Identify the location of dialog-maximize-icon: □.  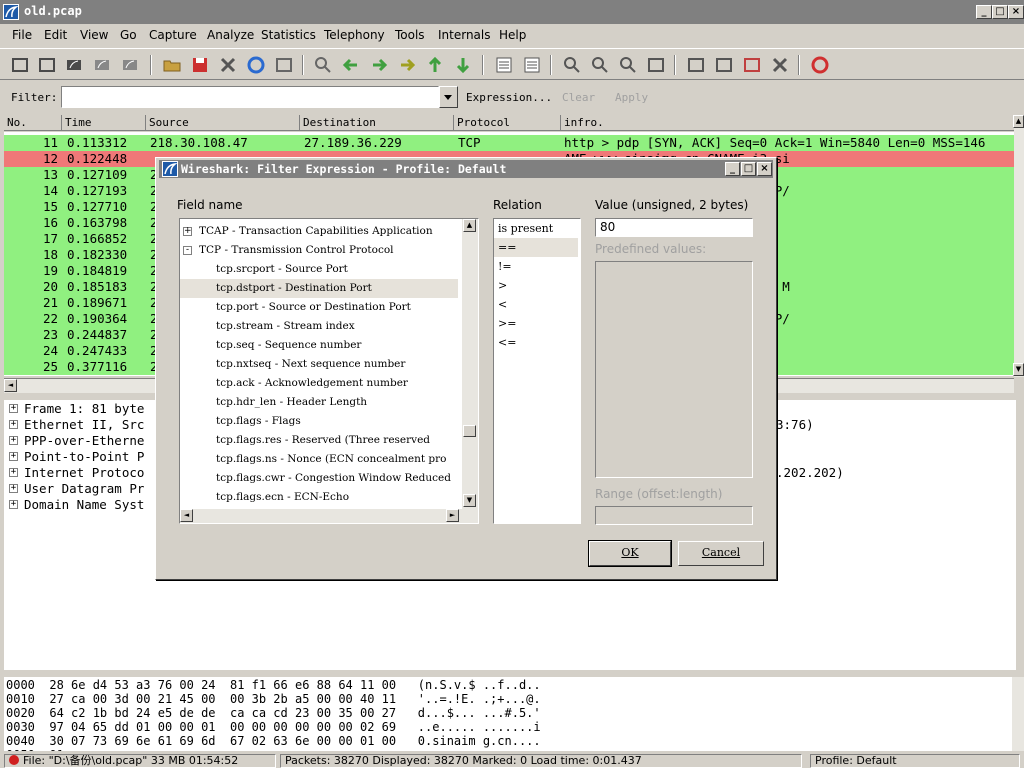
(748, 169).